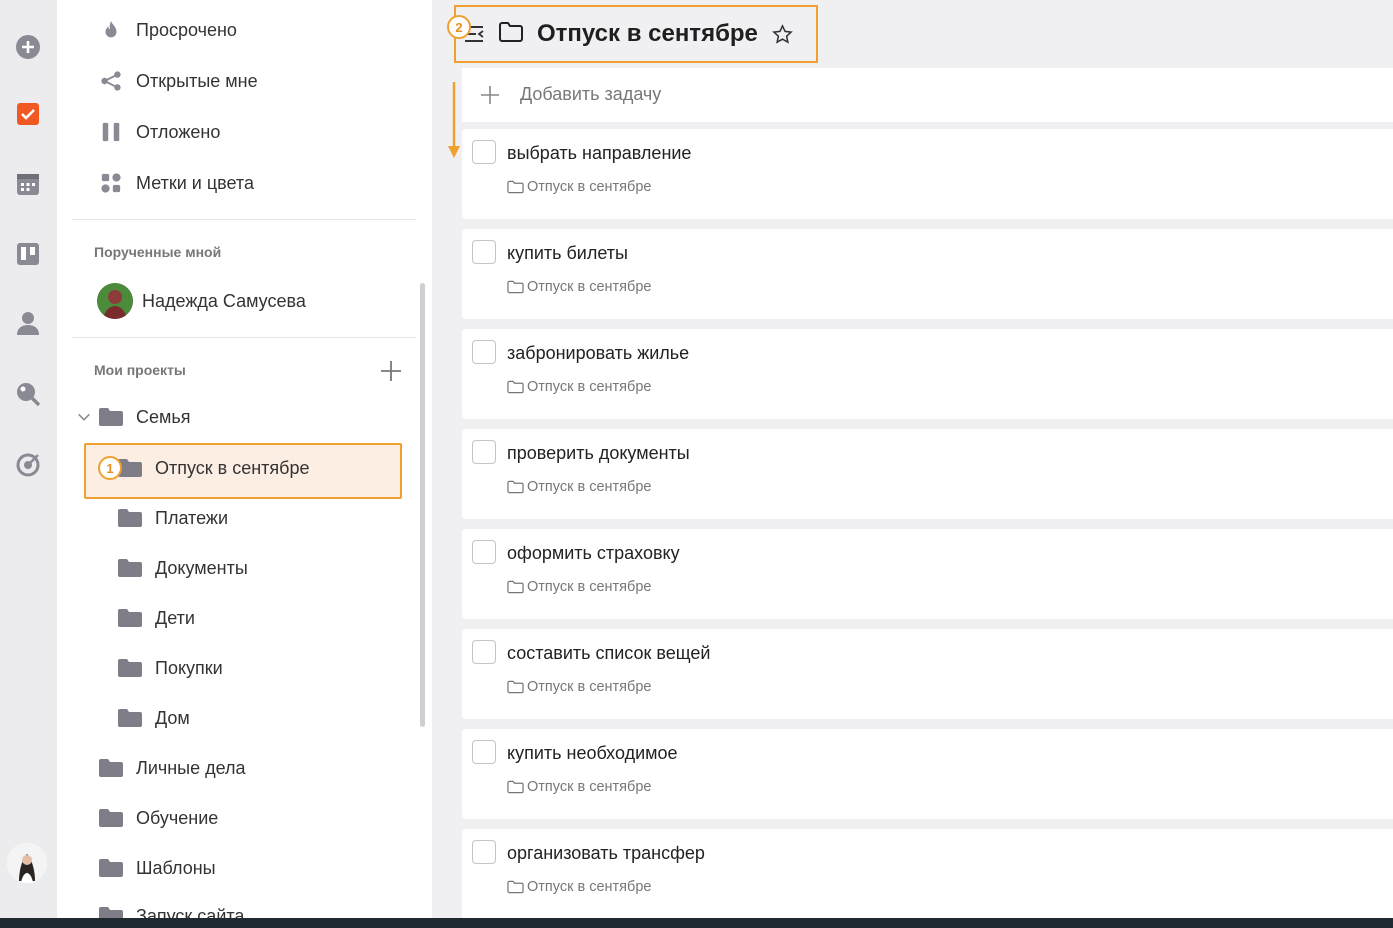 The image size is (1393, 928). What do you see at coordinates (158, 132) in the screenshot?
I see `nav-postponed: Отложено` at bounding box center [158, 132].